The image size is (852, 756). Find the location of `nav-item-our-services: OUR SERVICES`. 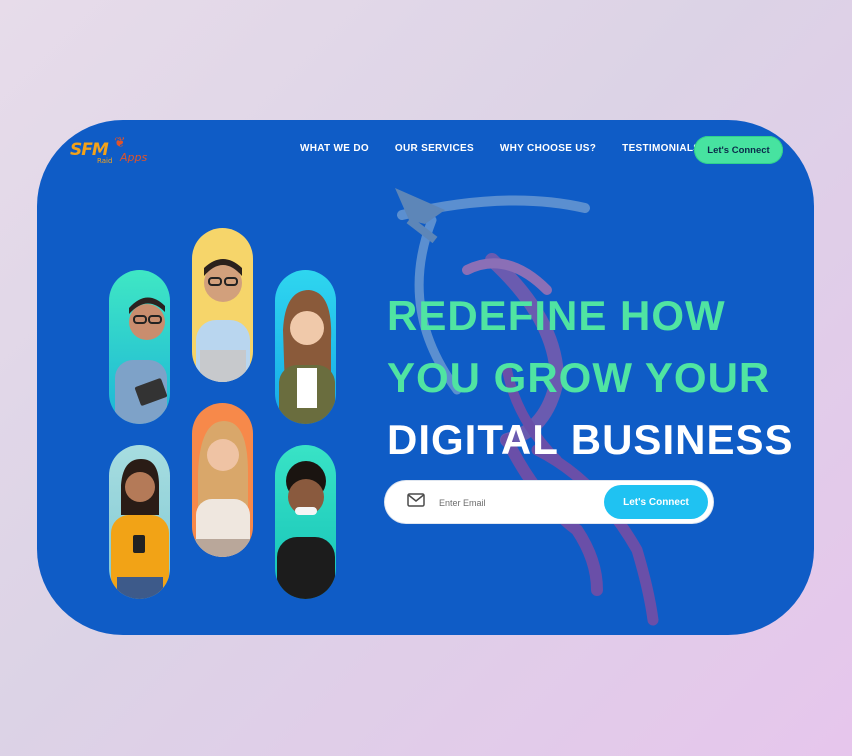

nav-item-our-services: OUR SERVICES is located at coordinates (434, 148).